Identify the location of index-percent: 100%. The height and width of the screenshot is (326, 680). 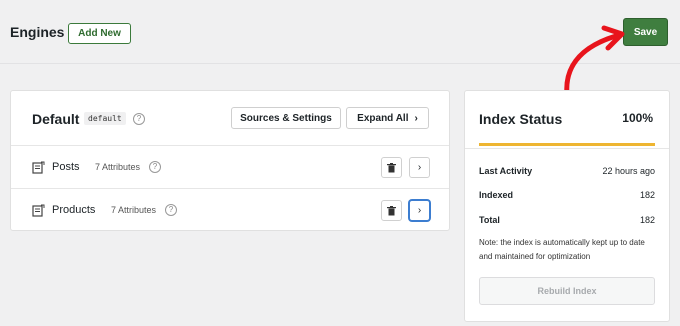
(637, 118).